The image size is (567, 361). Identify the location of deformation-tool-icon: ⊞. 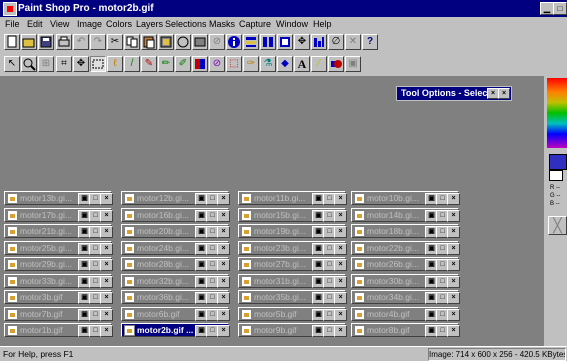
(46, 64).